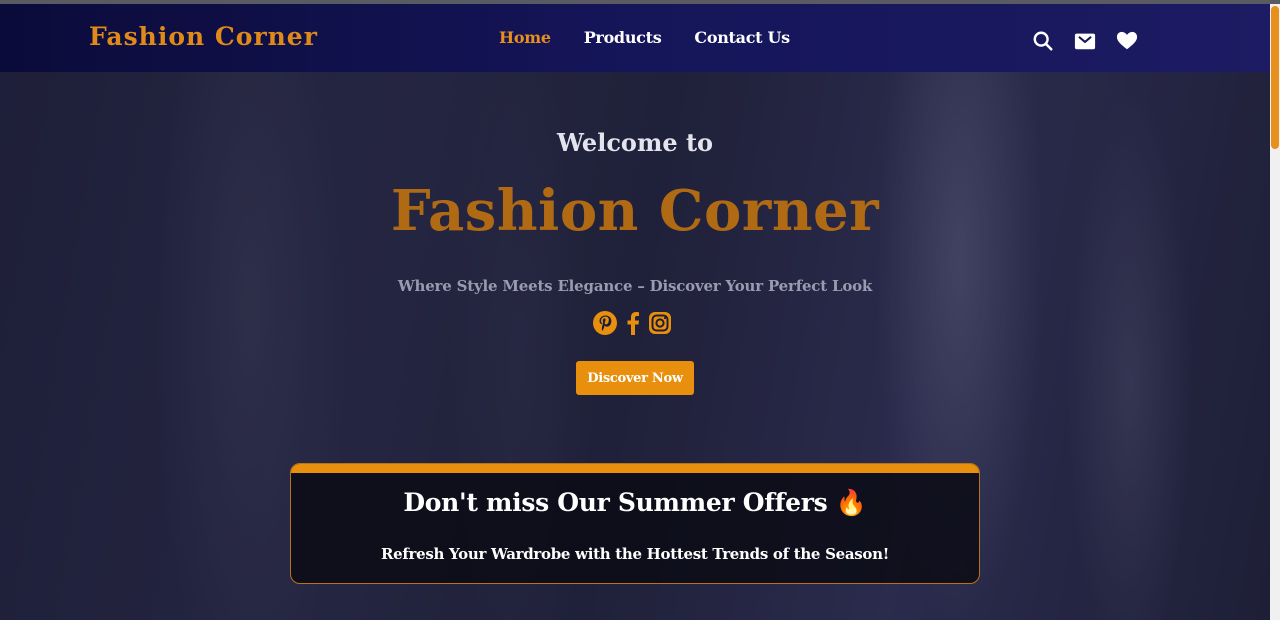 This screenshot has height=620, width=1280. I want to click on nav-icons, so click(1095, 41).